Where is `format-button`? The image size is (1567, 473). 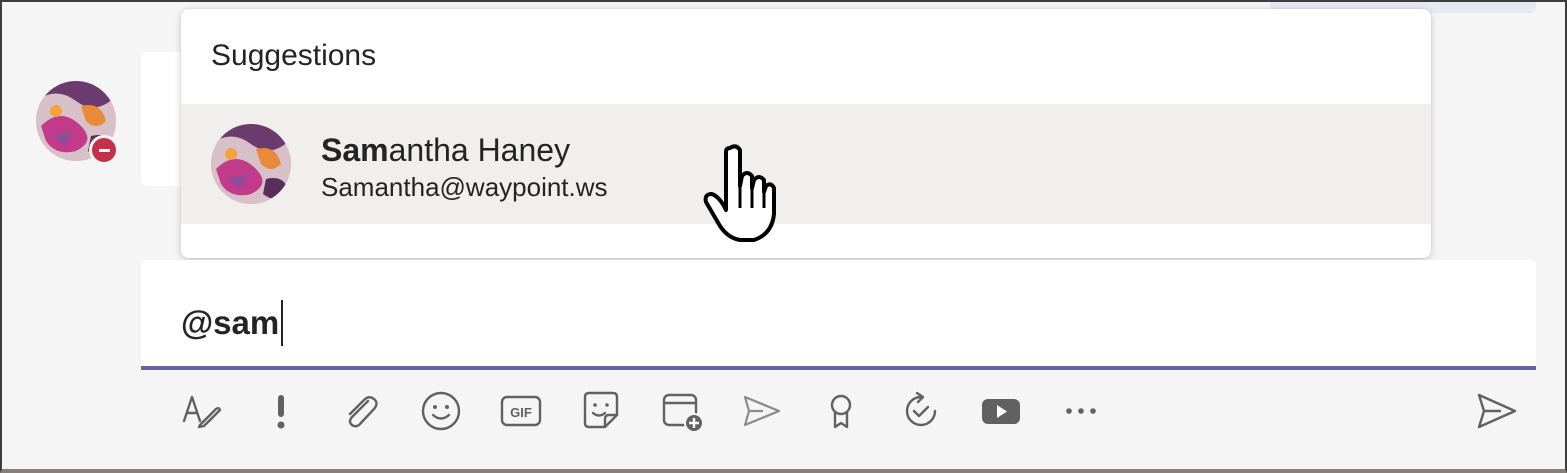 format-button is located at coordinates (200, 411).